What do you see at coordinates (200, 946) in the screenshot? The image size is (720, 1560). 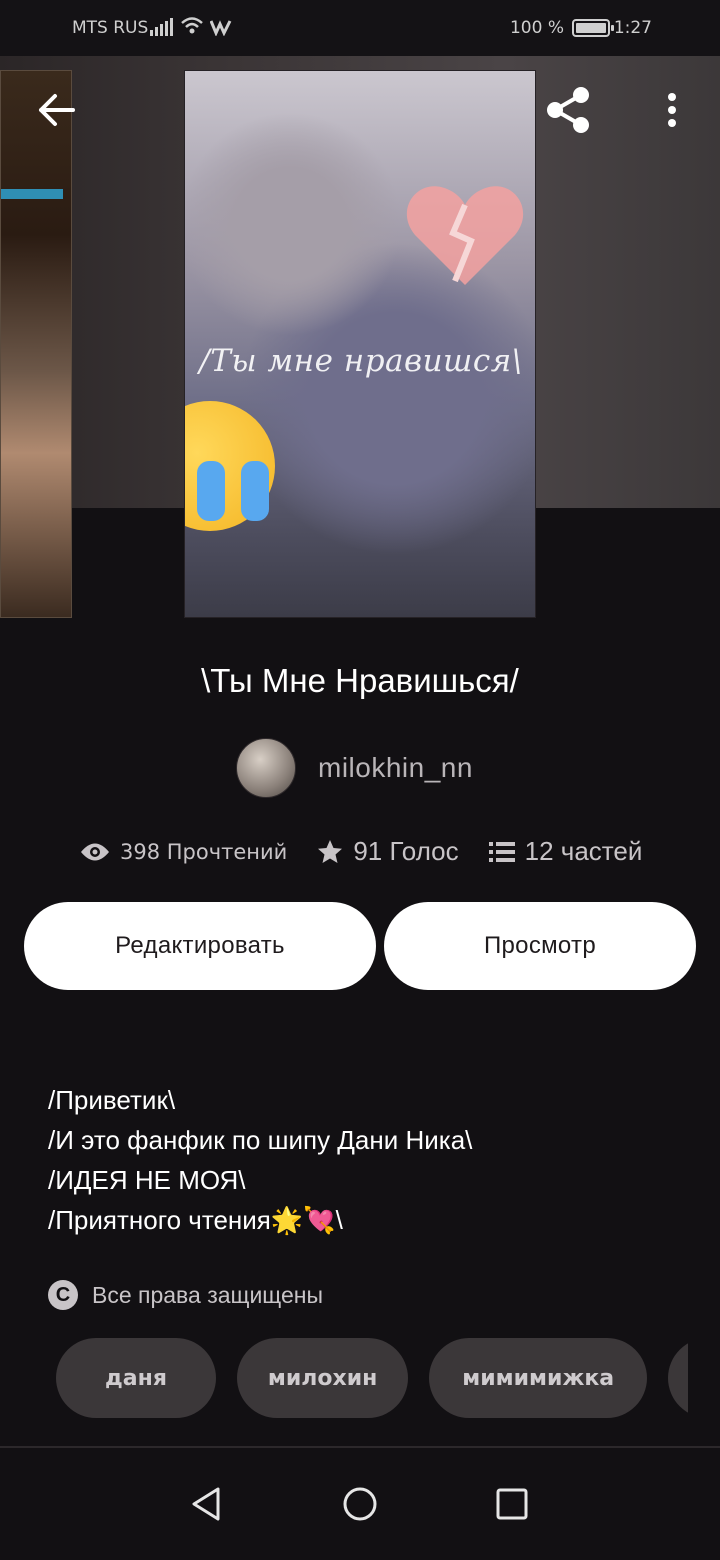 I see `edit-button: Редактировать` at bounding box center [200, 946].